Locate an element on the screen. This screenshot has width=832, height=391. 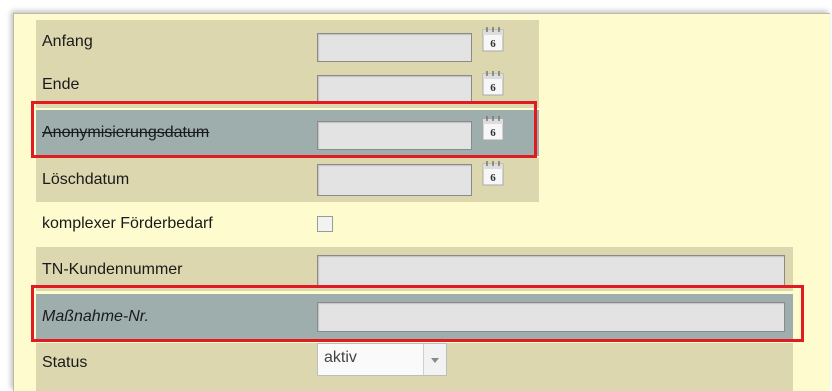
row-status: Status aktiv is located at coordinates (414, 367).